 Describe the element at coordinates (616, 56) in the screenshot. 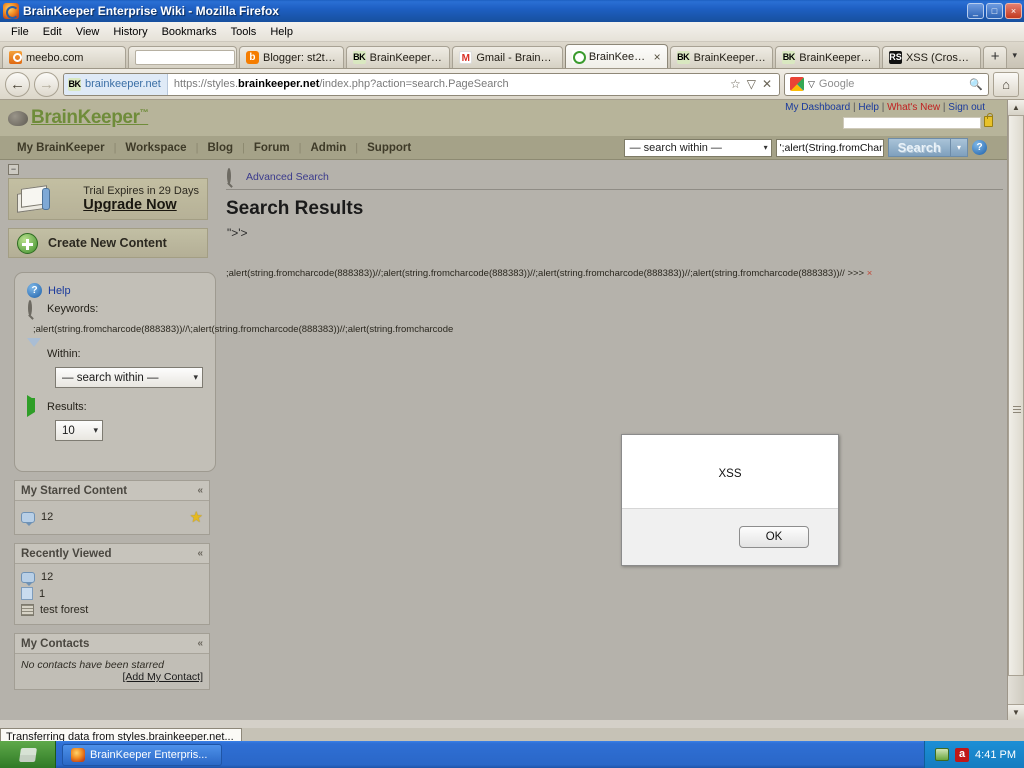

I see `tab-brainkeeper-active: BrainKeepe... ×` at that location.